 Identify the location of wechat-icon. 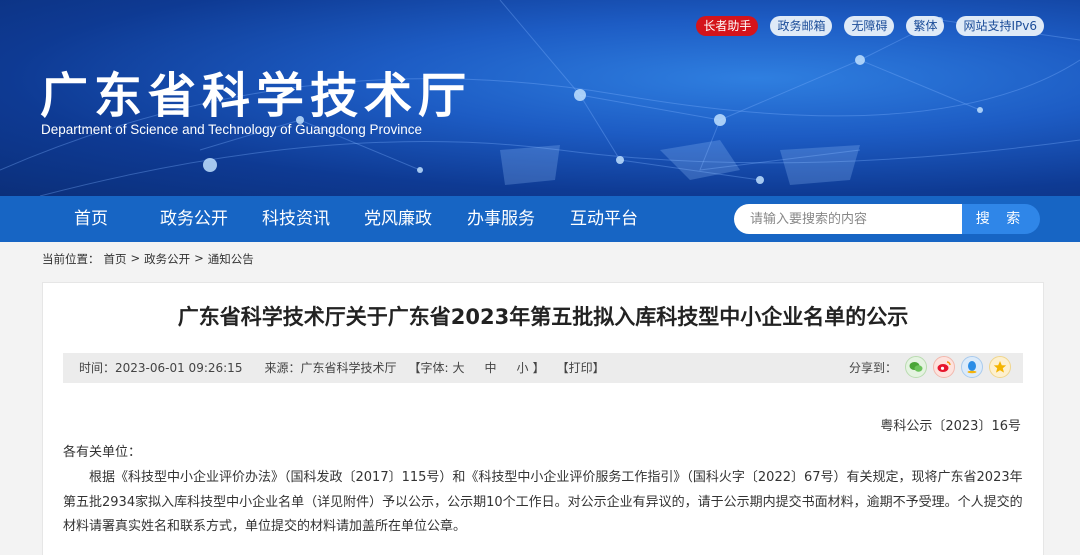
(916, 367).